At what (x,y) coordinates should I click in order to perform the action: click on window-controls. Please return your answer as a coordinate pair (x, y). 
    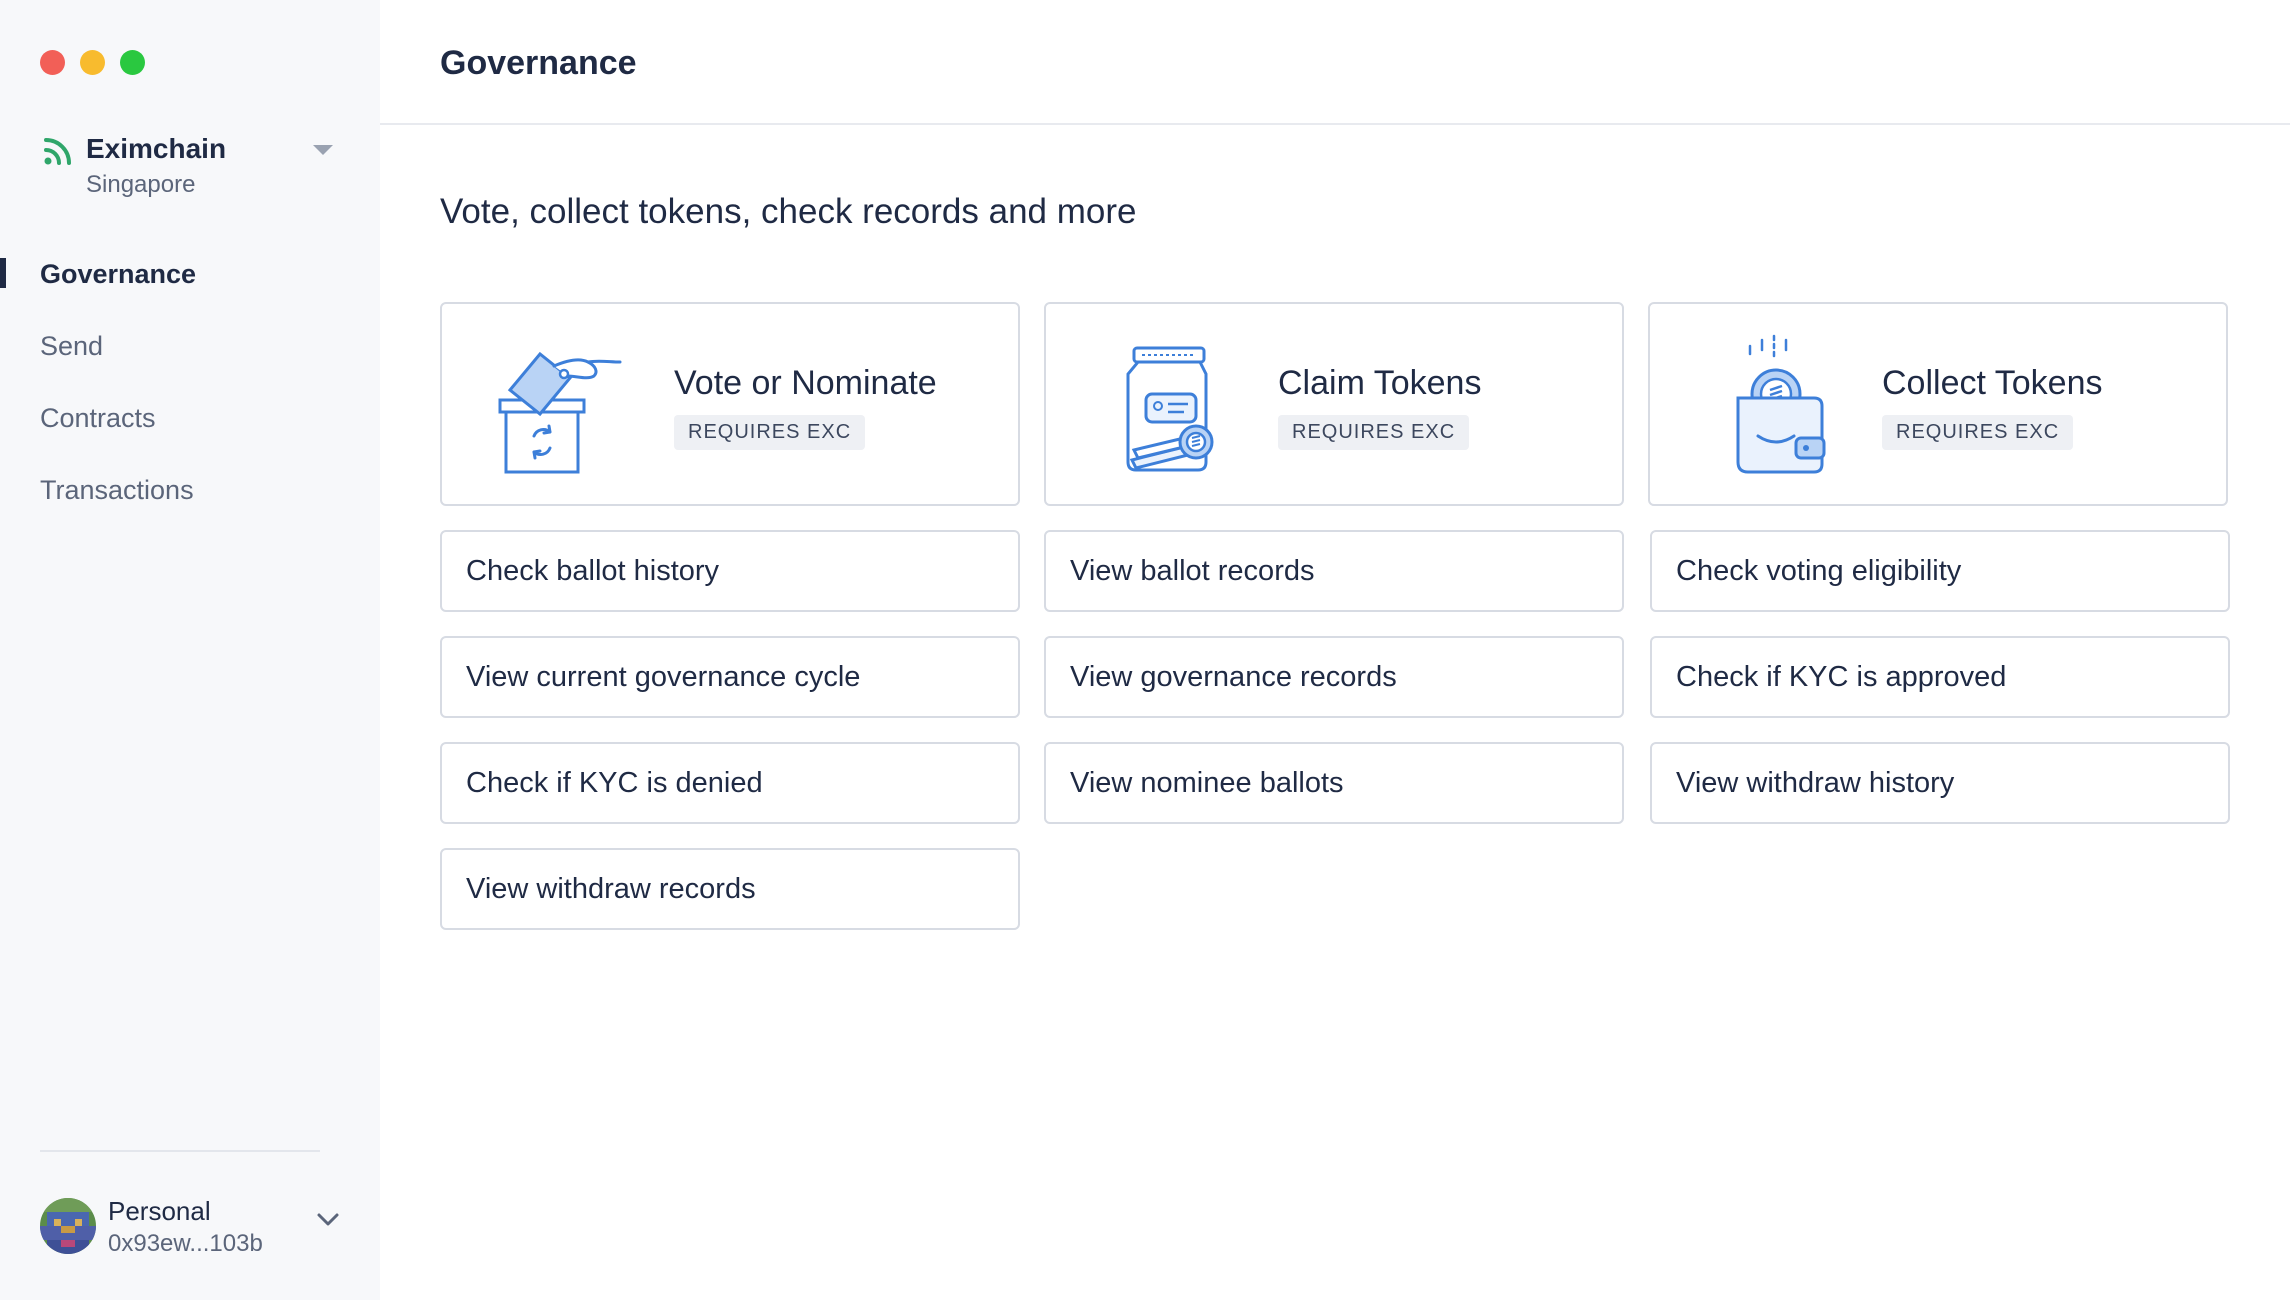
    Looking at the image, I should click on (92, 62).